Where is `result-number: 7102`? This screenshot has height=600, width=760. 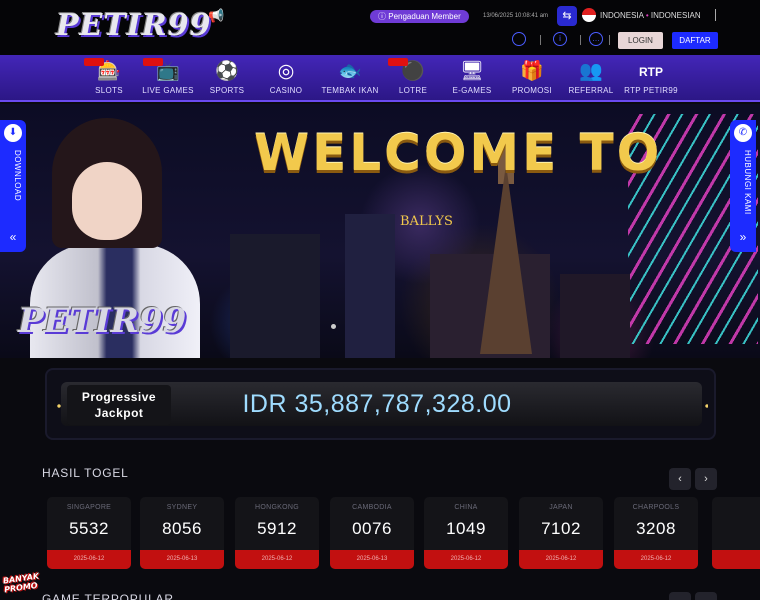 result-number: 7102 is located at coordinates (561, 528).